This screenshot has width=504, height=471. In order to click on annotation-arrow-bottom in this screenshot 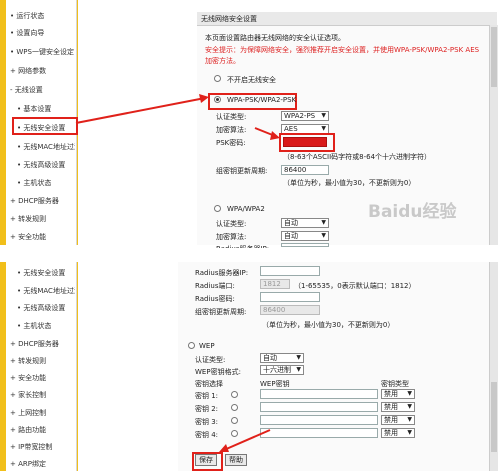, I will do `click(245, 440)`.